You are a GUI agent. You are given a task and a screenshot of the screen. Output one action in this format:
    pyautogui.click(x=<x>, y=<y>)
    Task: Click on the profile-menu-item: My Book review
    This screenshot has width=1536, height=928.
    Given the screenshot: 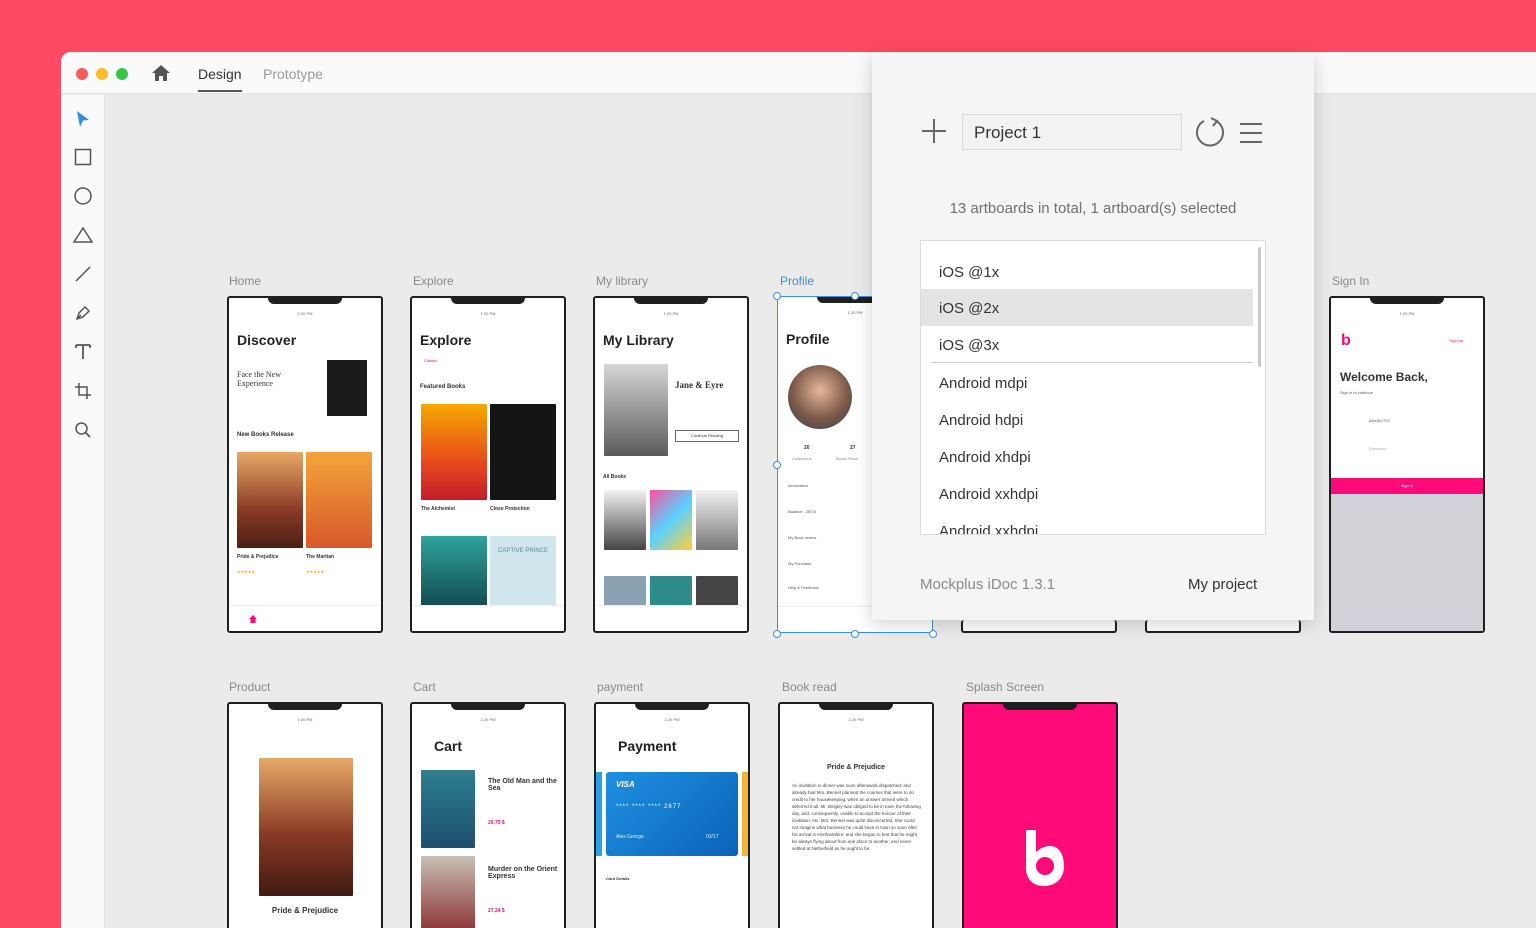 What is the action you would take?
    pyautogui.click(x=802, y=537)
    